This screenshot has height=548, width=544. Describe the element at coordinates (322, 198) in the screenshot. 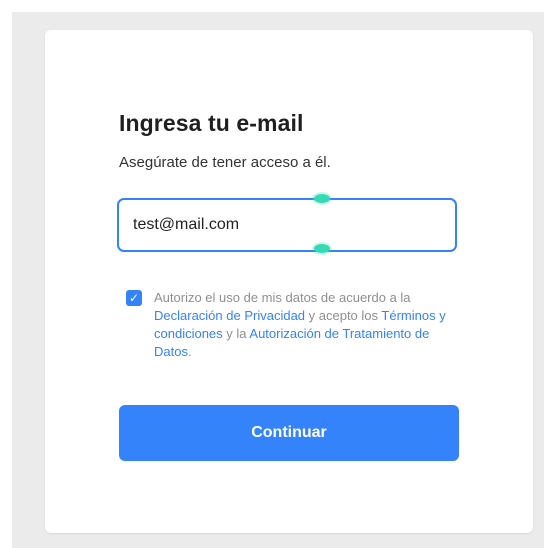

I see `selection-handle-top` at that location.